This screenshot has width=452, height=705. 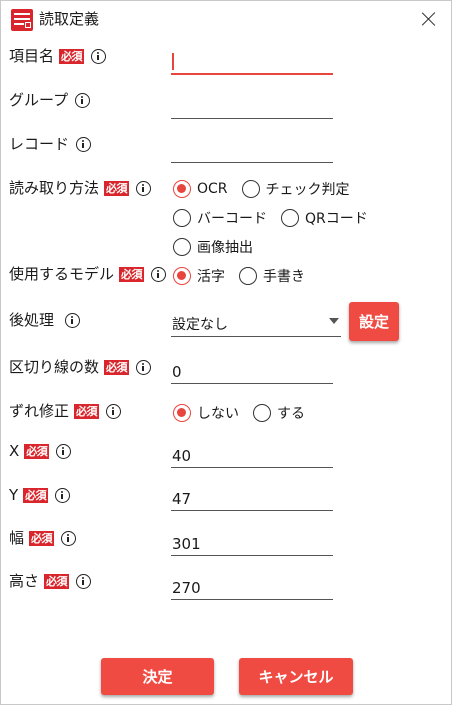 I want to click on width-label: 幅, so click(x=17, y=538).